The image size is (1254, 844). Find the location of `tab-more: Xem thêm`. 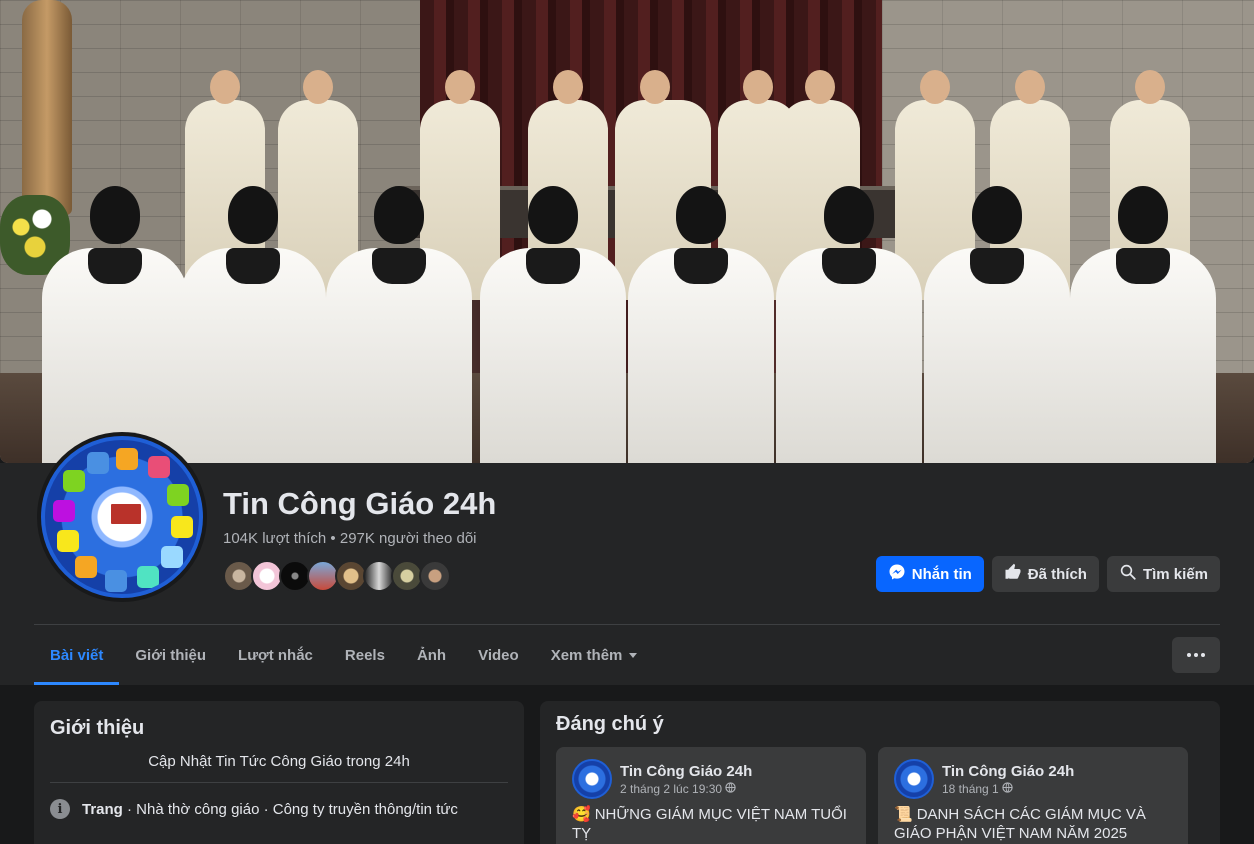

tab-more: Xem thêm is located at coordinates (594, 655).